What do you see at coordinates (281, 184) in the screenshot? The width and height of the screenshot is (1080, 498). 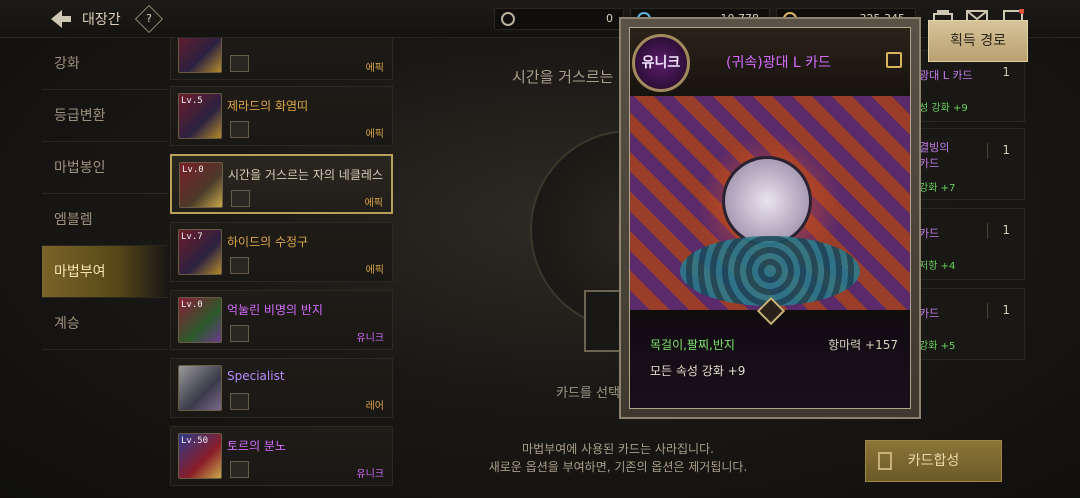 I see `card-list-item-selected: Lv.0 시간을 거스르는 자의 네클레스 에픽` at bounding box center [281, 184].